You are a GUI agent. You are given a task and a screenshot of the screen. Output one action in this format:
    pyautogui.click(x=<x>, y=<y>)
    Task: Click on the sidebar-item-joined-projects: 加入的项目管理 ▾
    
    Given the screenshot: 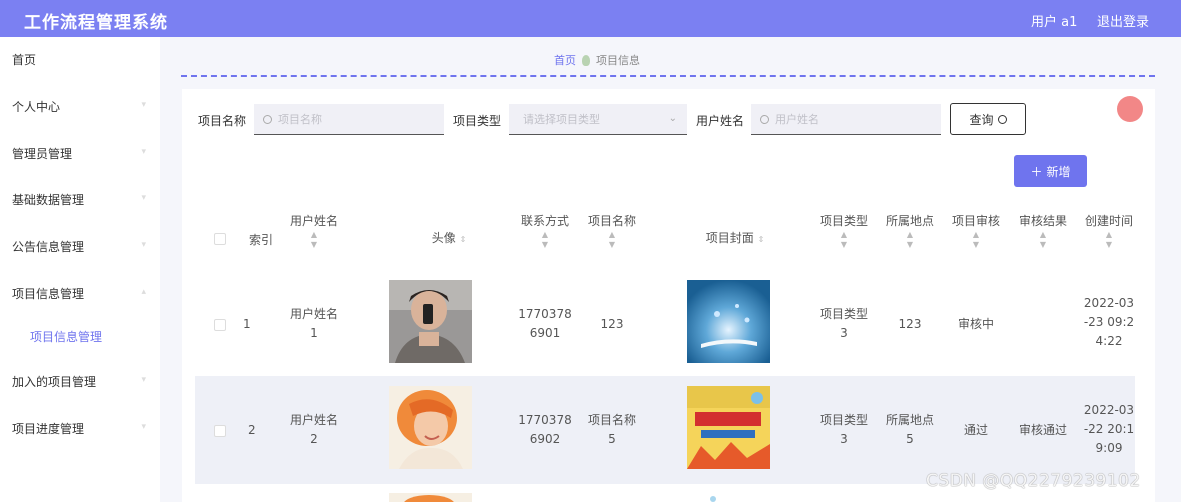 What is the action you would take?
    pyautogui.click(x=80, y=381)
    